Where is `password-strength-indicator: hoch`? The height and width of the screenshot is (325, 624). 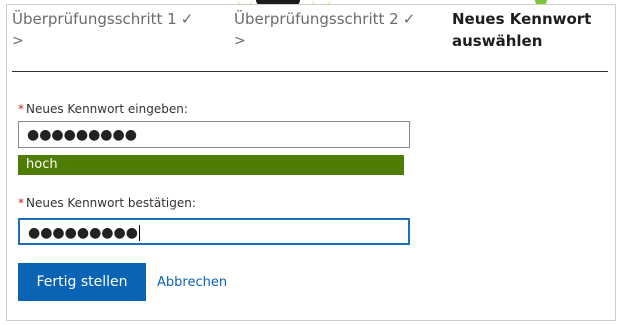 password-strength-indicator: hoch is located at coordinates (211, 165).